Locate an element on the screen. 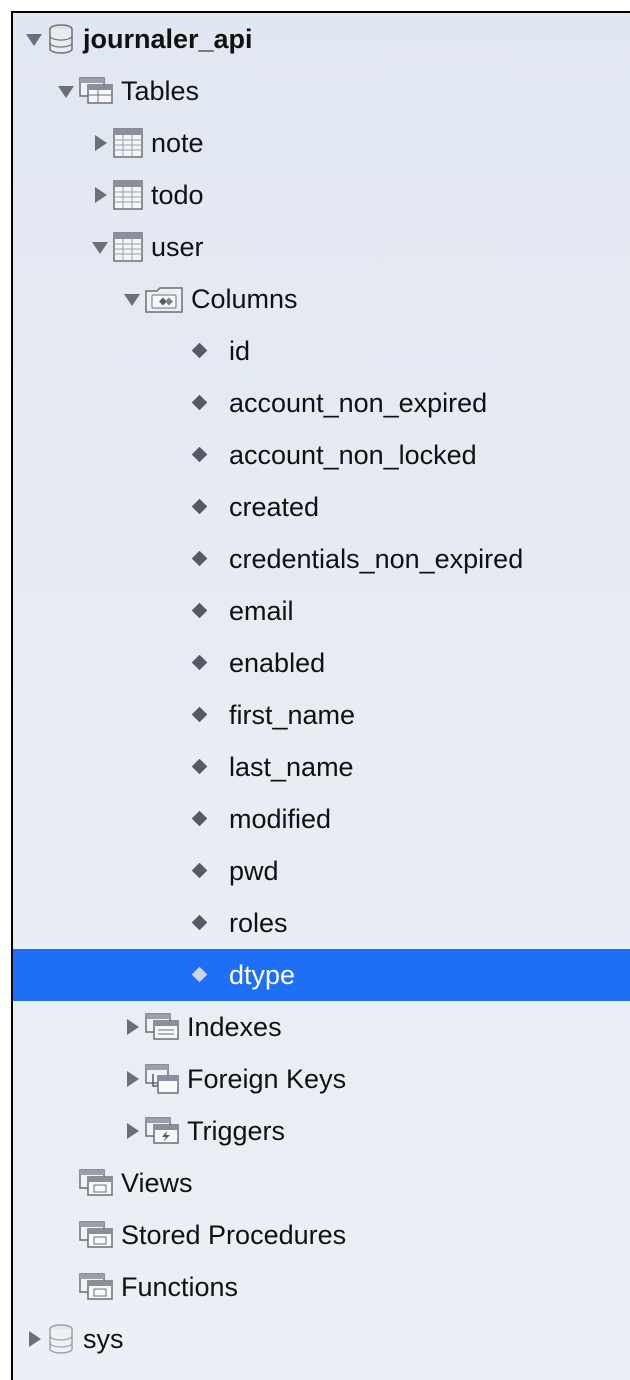  column-label: id is located at coordinates (240, 350).